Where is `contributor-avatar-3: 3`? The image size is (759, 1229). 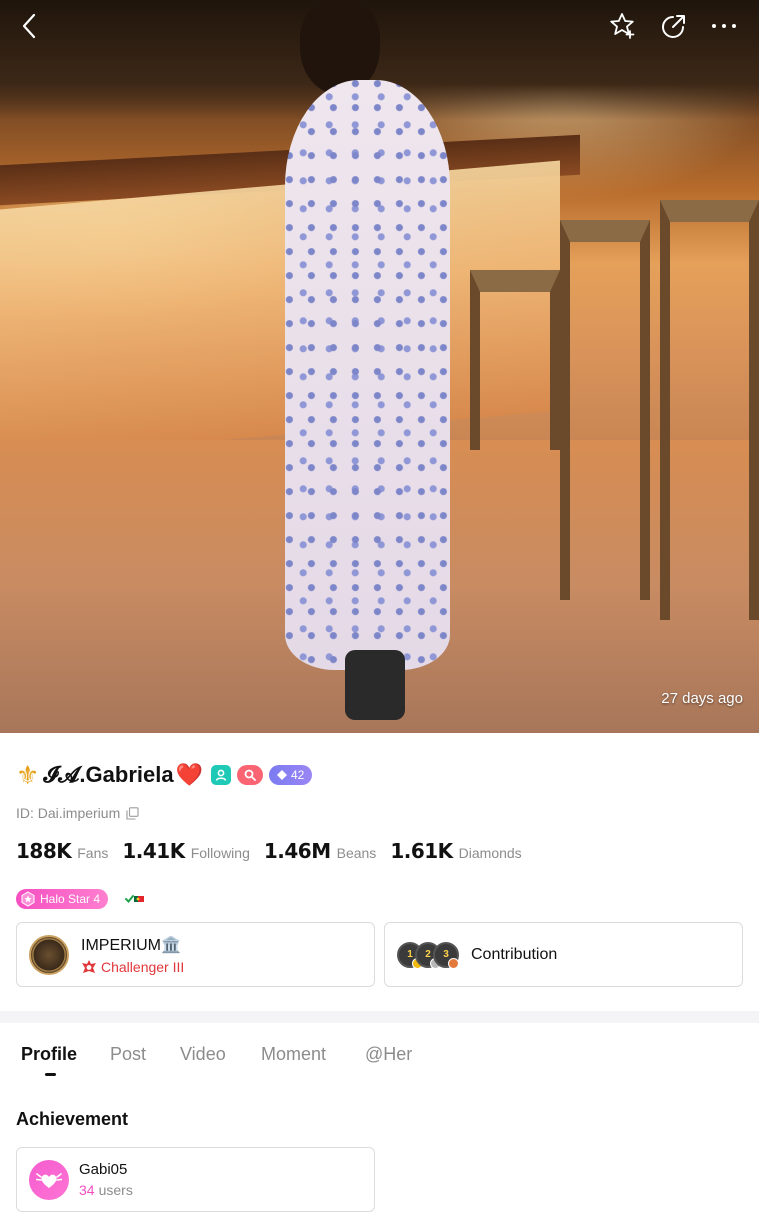 contributor-avatar-3: 3 is located at coordinates (446, 955).